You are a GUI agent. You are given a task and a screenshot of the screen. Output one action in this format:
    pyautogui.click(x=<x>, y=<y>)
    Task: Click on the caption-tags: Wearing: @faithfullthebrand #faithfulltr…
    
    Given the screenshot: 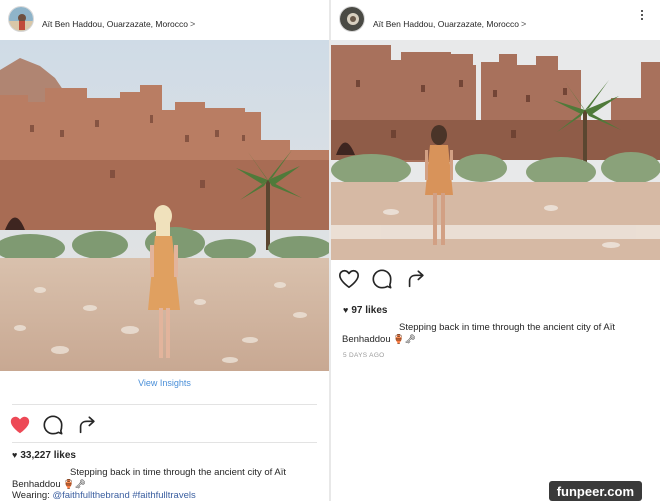 What is the action you would take?
    pyautogui.click(x=104, y=495)
    